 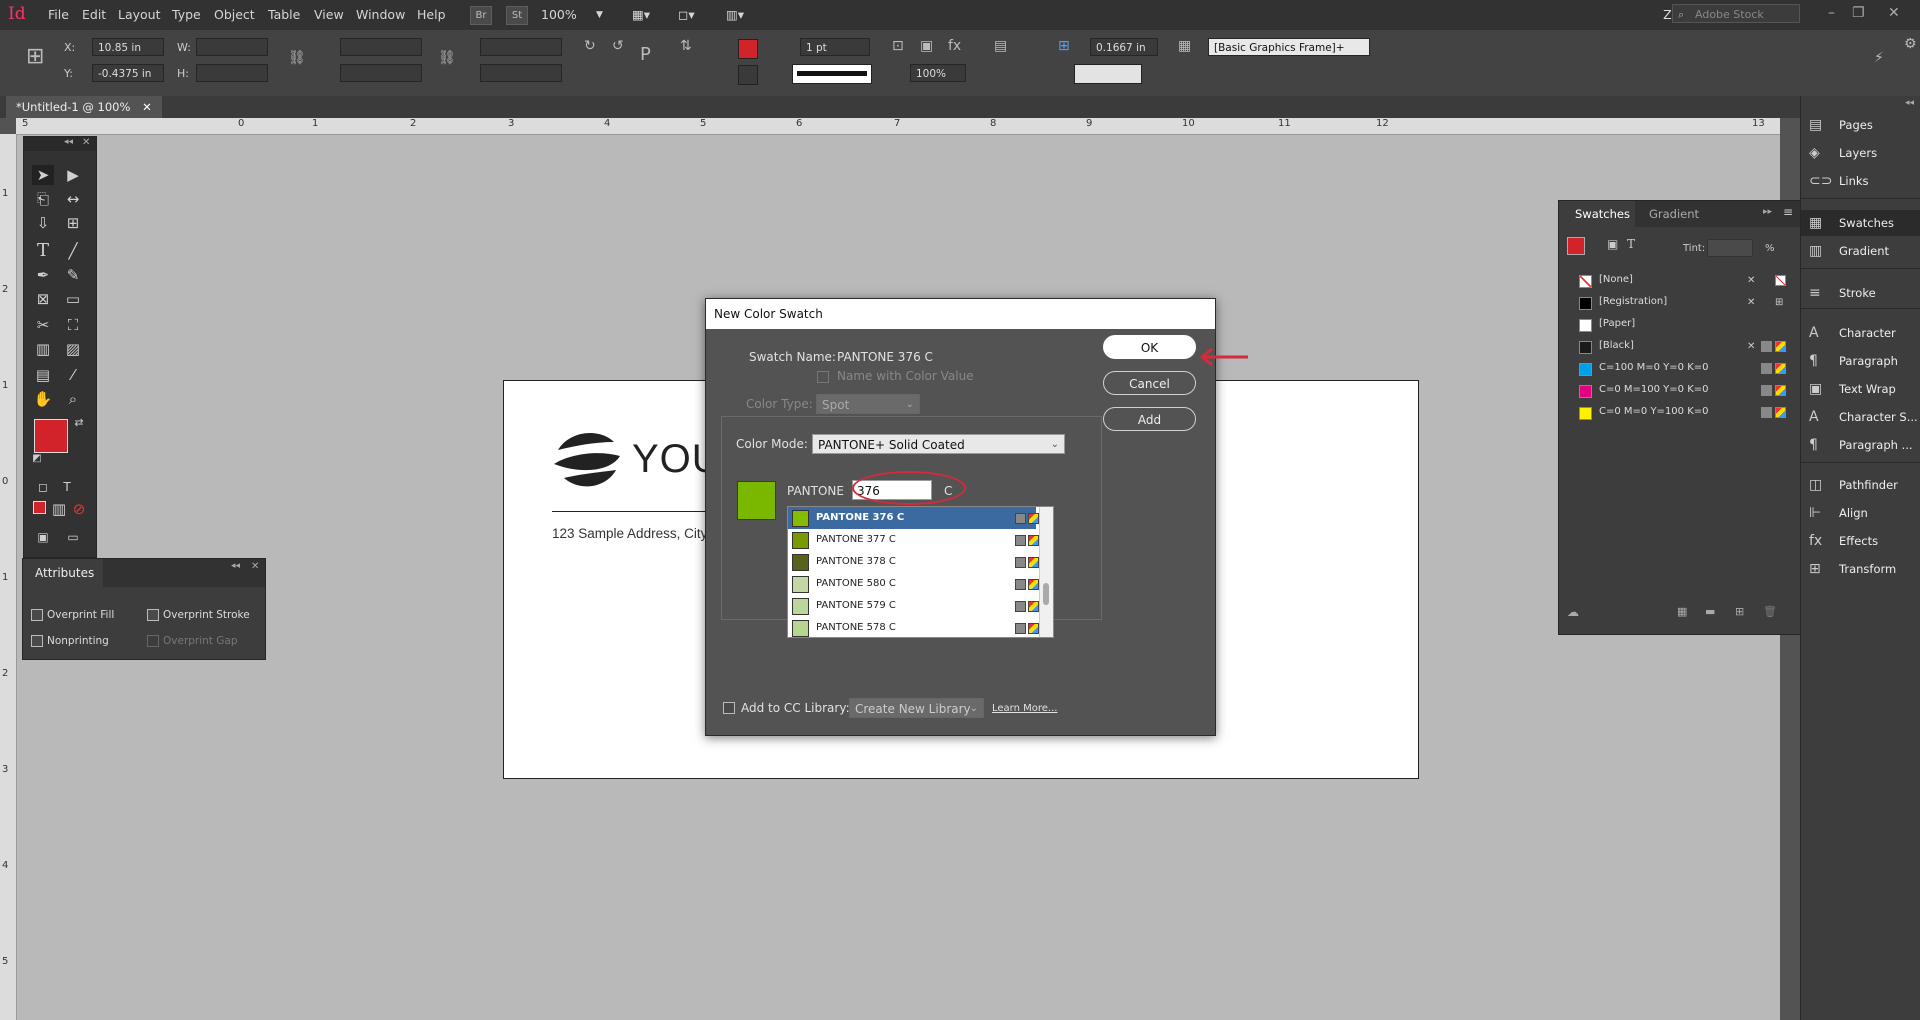 I want to click on formatting-container-icon: ▣, so click(x=1612, y=244).